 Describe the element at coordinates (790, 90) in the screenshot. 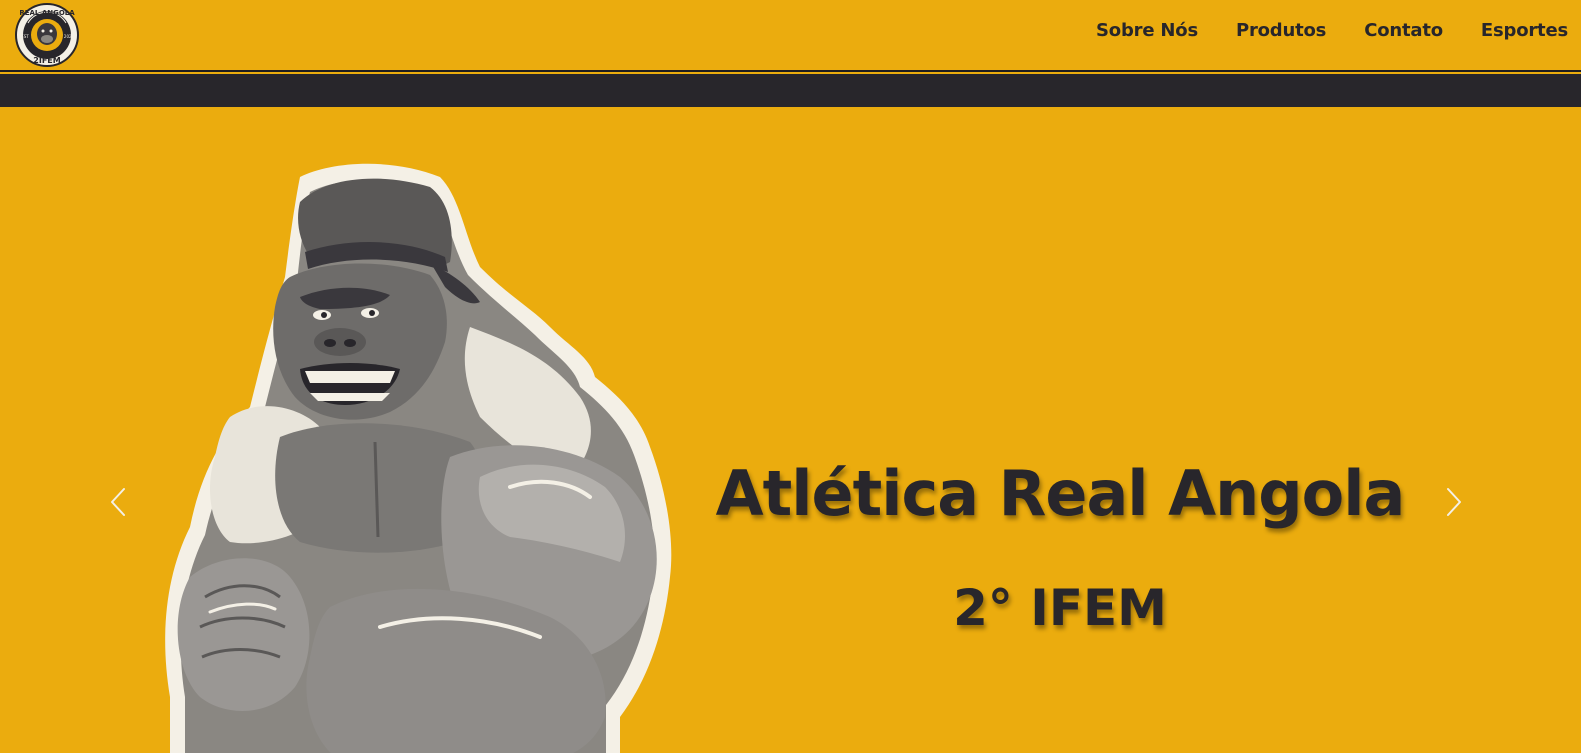

I see `dark-divider-bar` at that location.